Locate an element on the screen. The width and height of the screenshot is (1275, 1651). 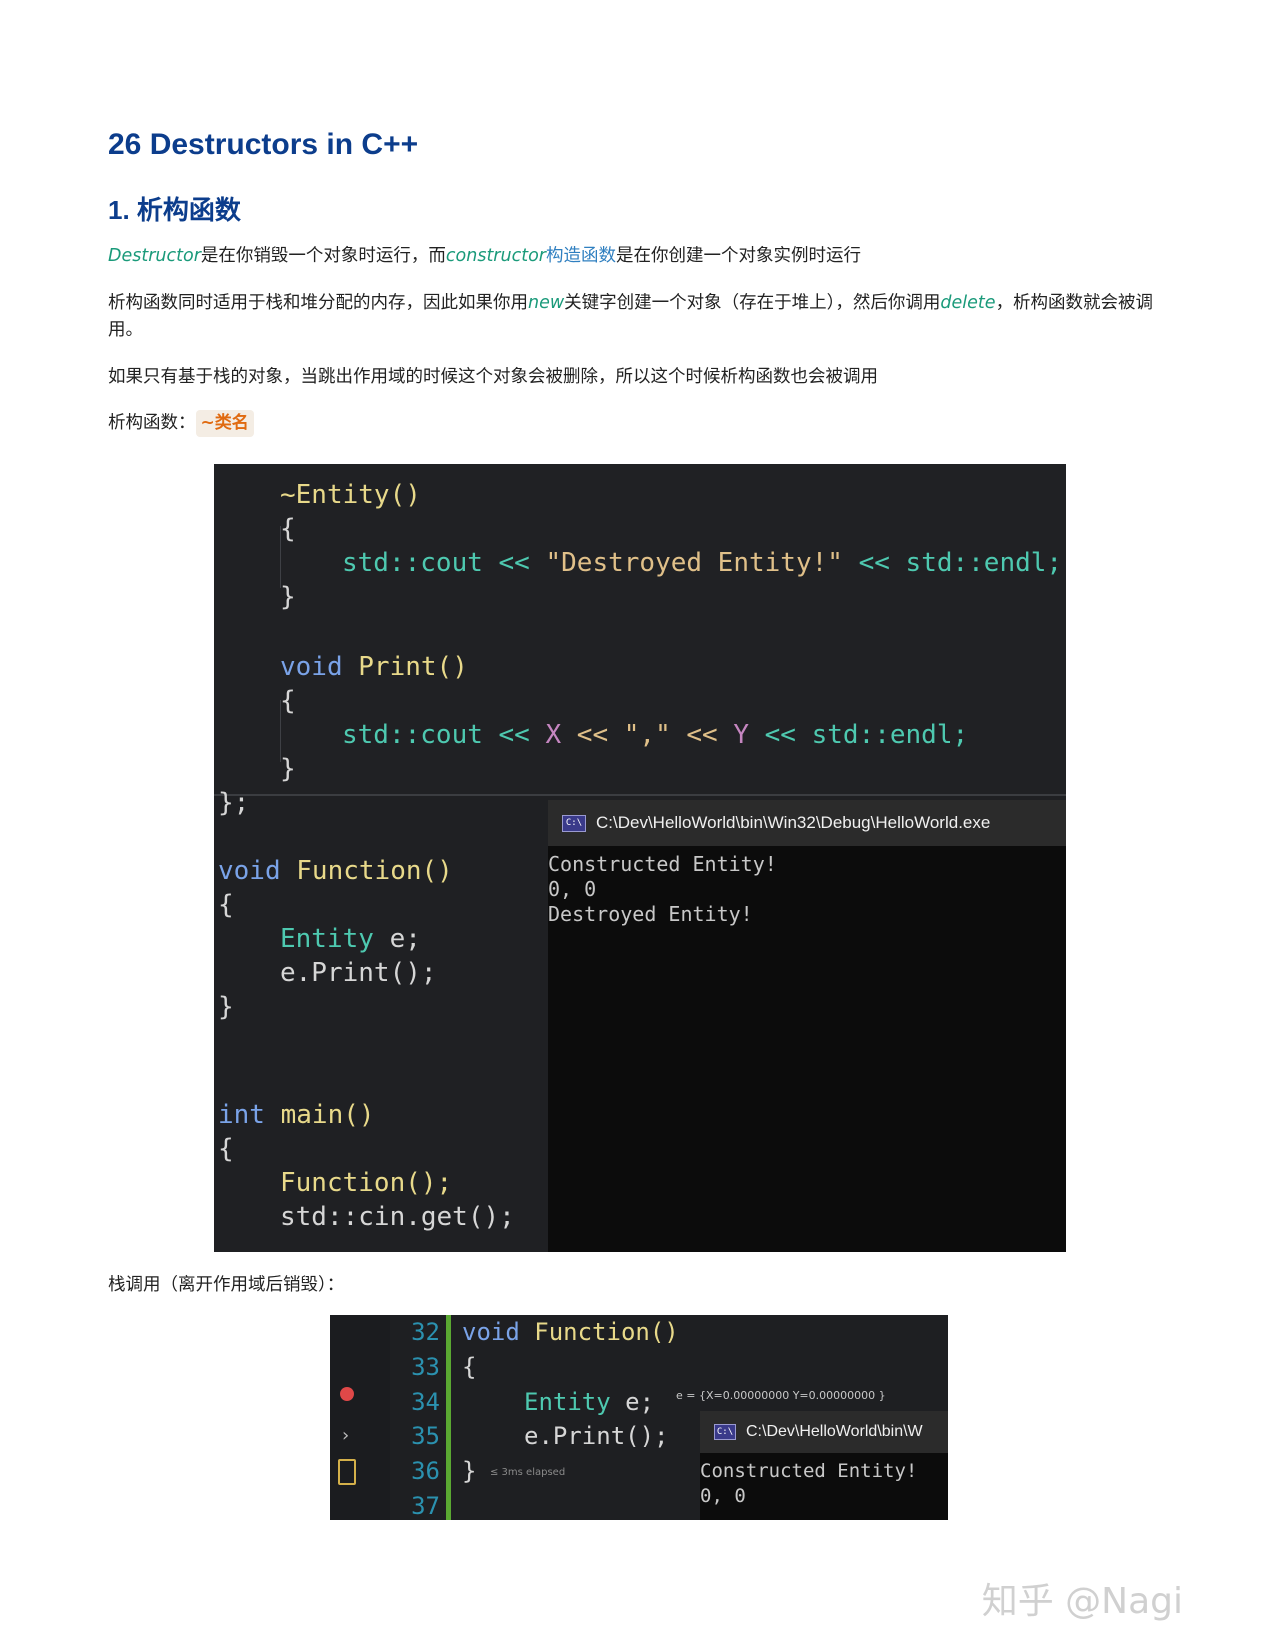
y-variable: Y is located at coordinates (741, 735).